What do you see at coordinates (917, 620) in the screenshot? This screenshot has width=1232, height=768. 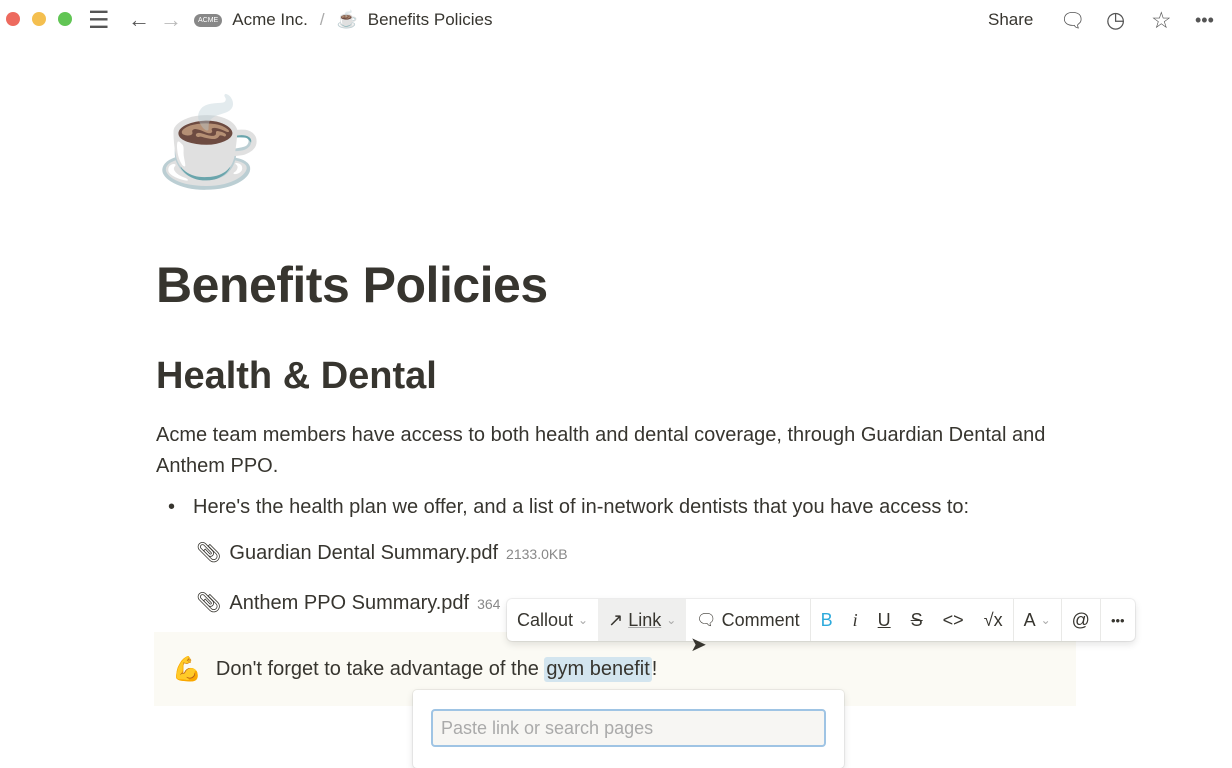 I see `strikethrough-button: S` at bounding box center [917, 620].